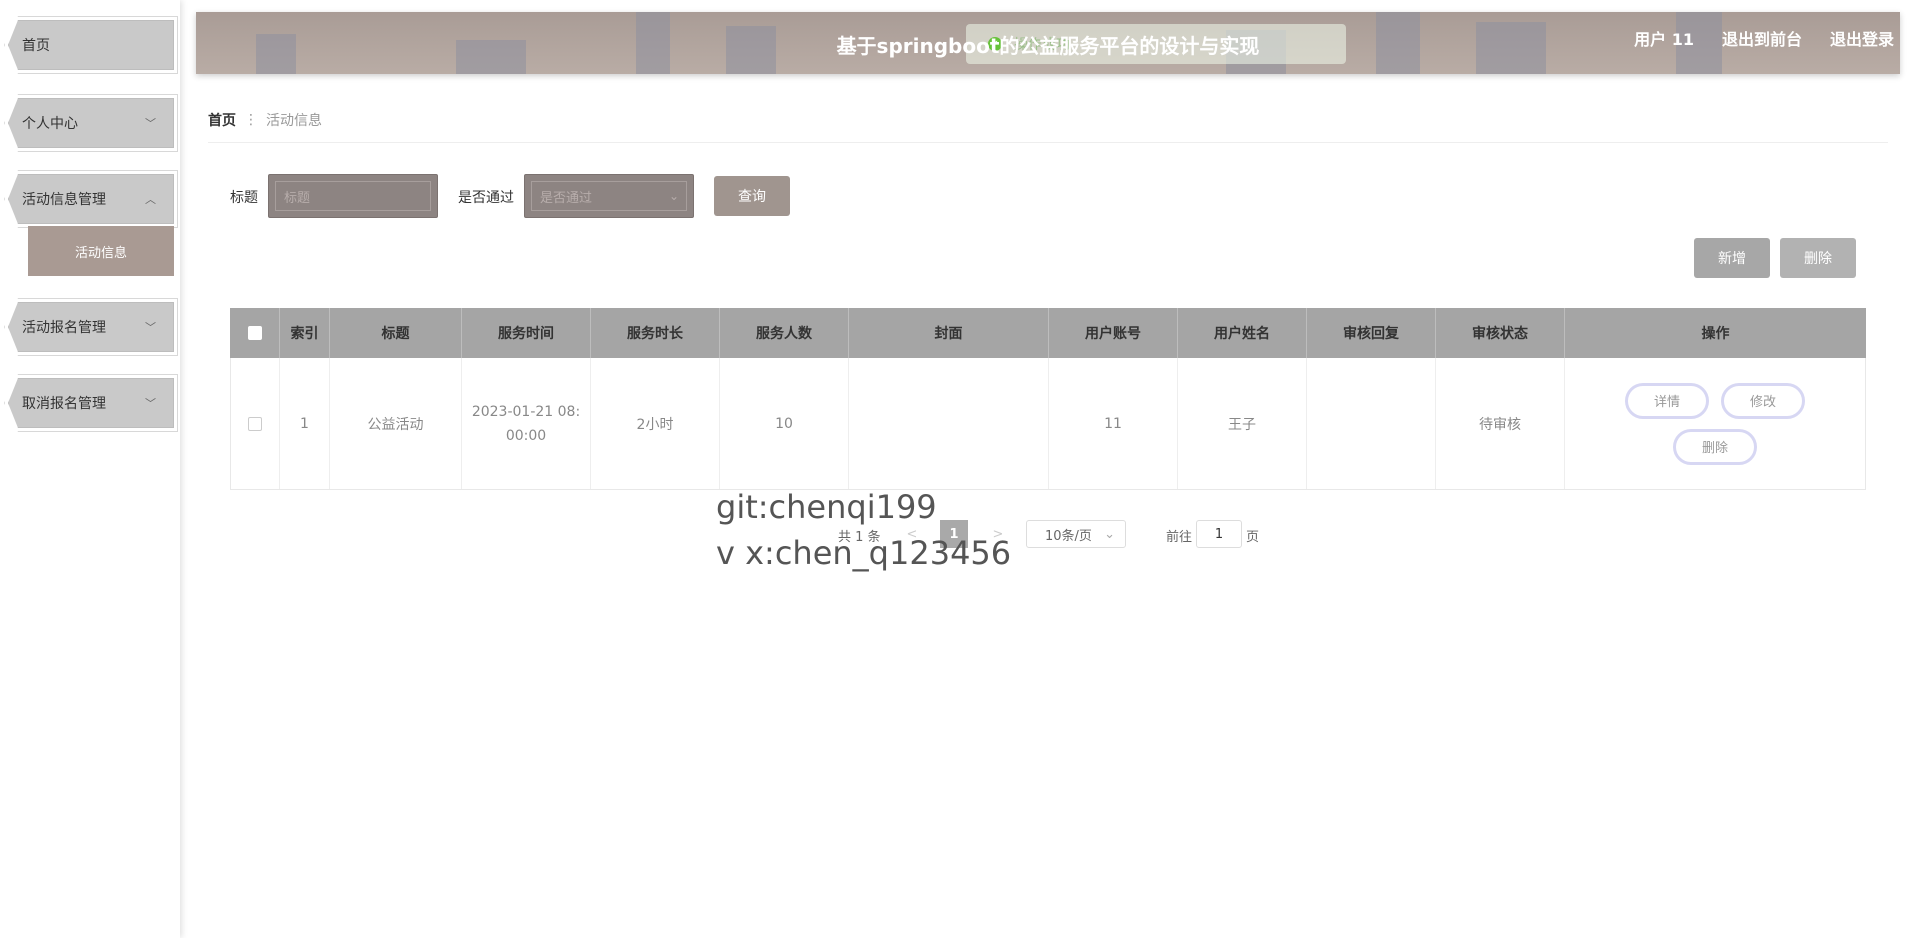  What do you see at coordinates (526, 333) in the screenshot?
I see `col-header: 服务时间` at bounding box center [526, 333].